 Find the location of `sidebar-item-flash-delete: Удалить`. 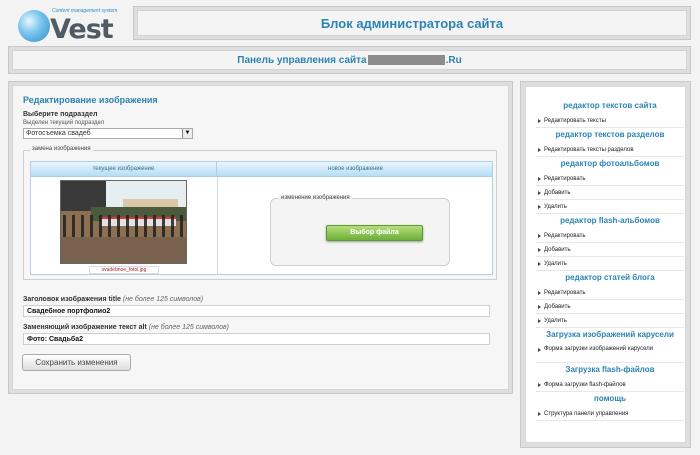

sidebar-item-flash-delete: Удалить is located at coordinates (610, 264).